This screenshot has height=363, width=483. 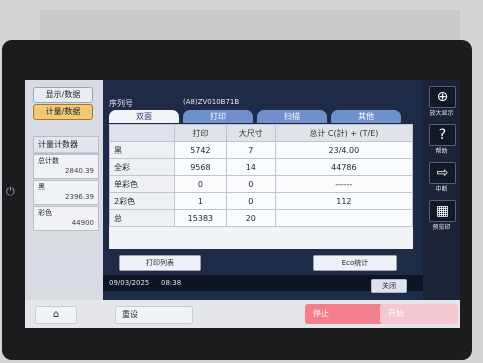 I want to click on table-row: 单彩色 0 0 ------, so click(x=261, y=184).